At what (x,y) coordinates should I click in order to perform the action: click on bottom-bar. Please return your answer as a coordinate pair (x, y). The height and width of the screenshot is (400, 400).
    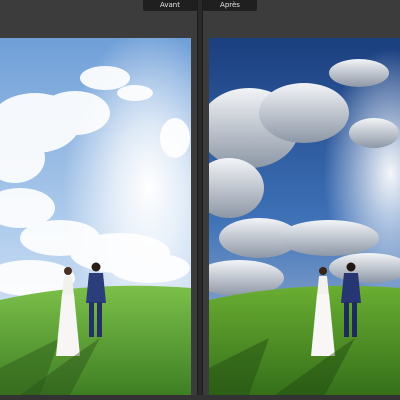
    Looking at the image, I should click on (200, 397).